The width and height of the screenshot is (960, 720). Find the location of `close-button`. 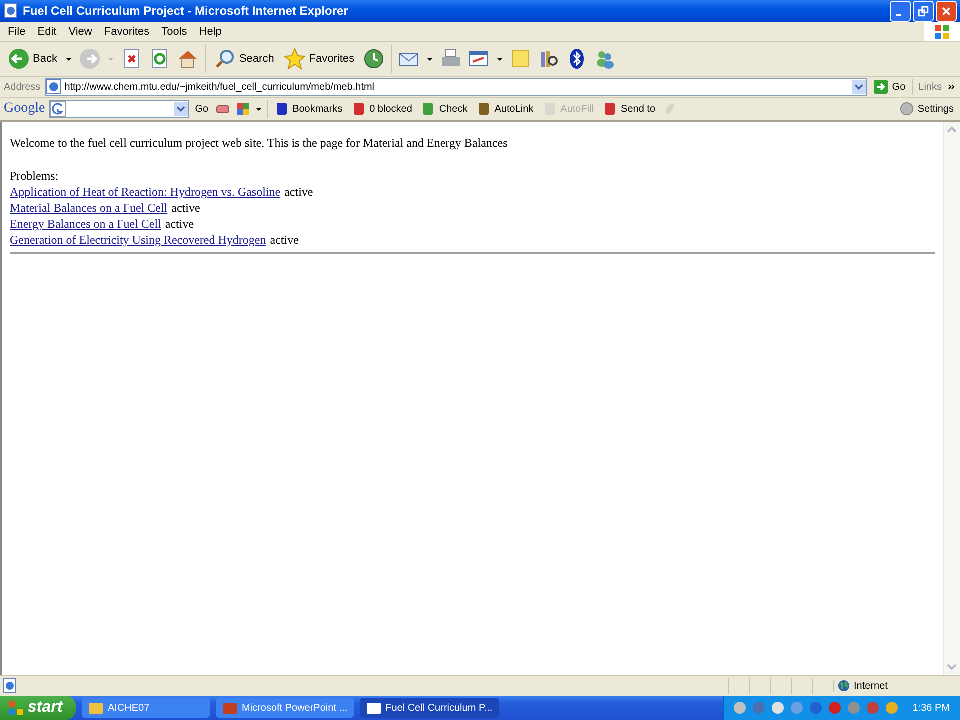

close-button is located at coordinates (946, 11).